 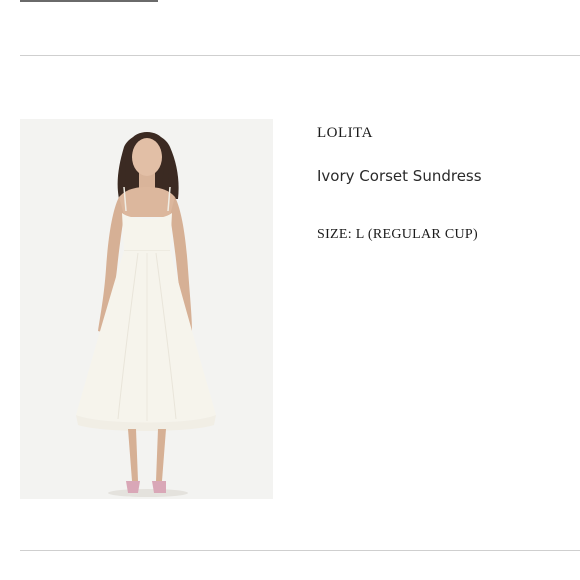 I want to click on product-title: Ivory Corset Sundress, so click(x=399, y=176).